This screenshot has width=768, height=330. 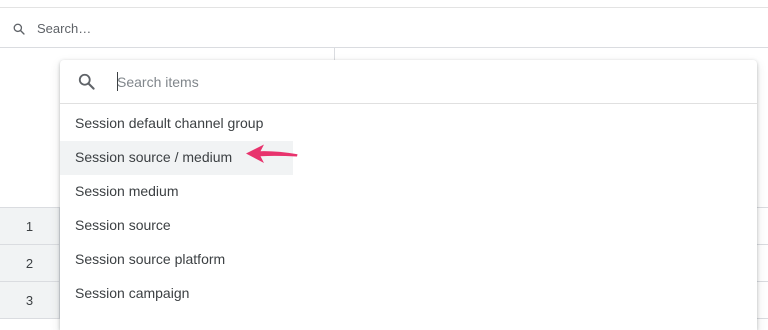 I want to click on list-item-session-source: Session source, so click(x=408, y=226).